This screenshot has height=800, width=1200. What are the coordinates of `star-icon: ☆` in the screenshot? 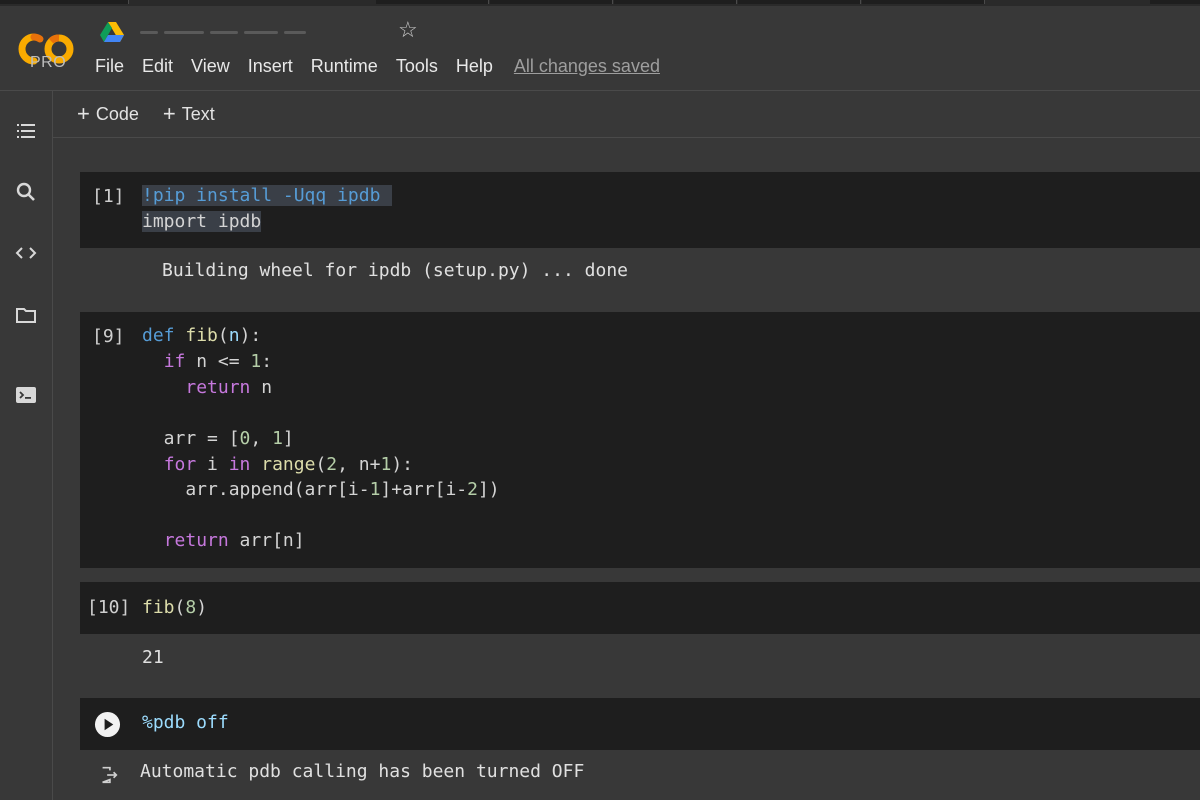 It's located at (410, 30).